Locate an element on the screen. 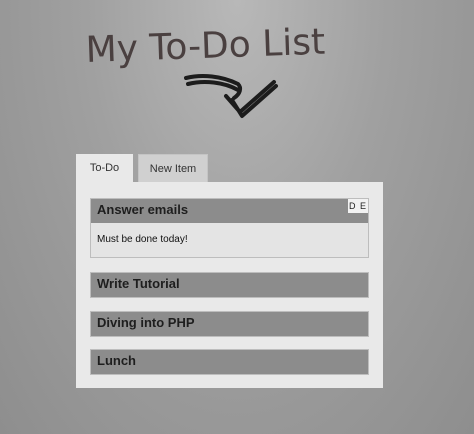 The height and width of the screenshot is (434, 474). todo-item-actions: D E is located at coordinates (358, 206).